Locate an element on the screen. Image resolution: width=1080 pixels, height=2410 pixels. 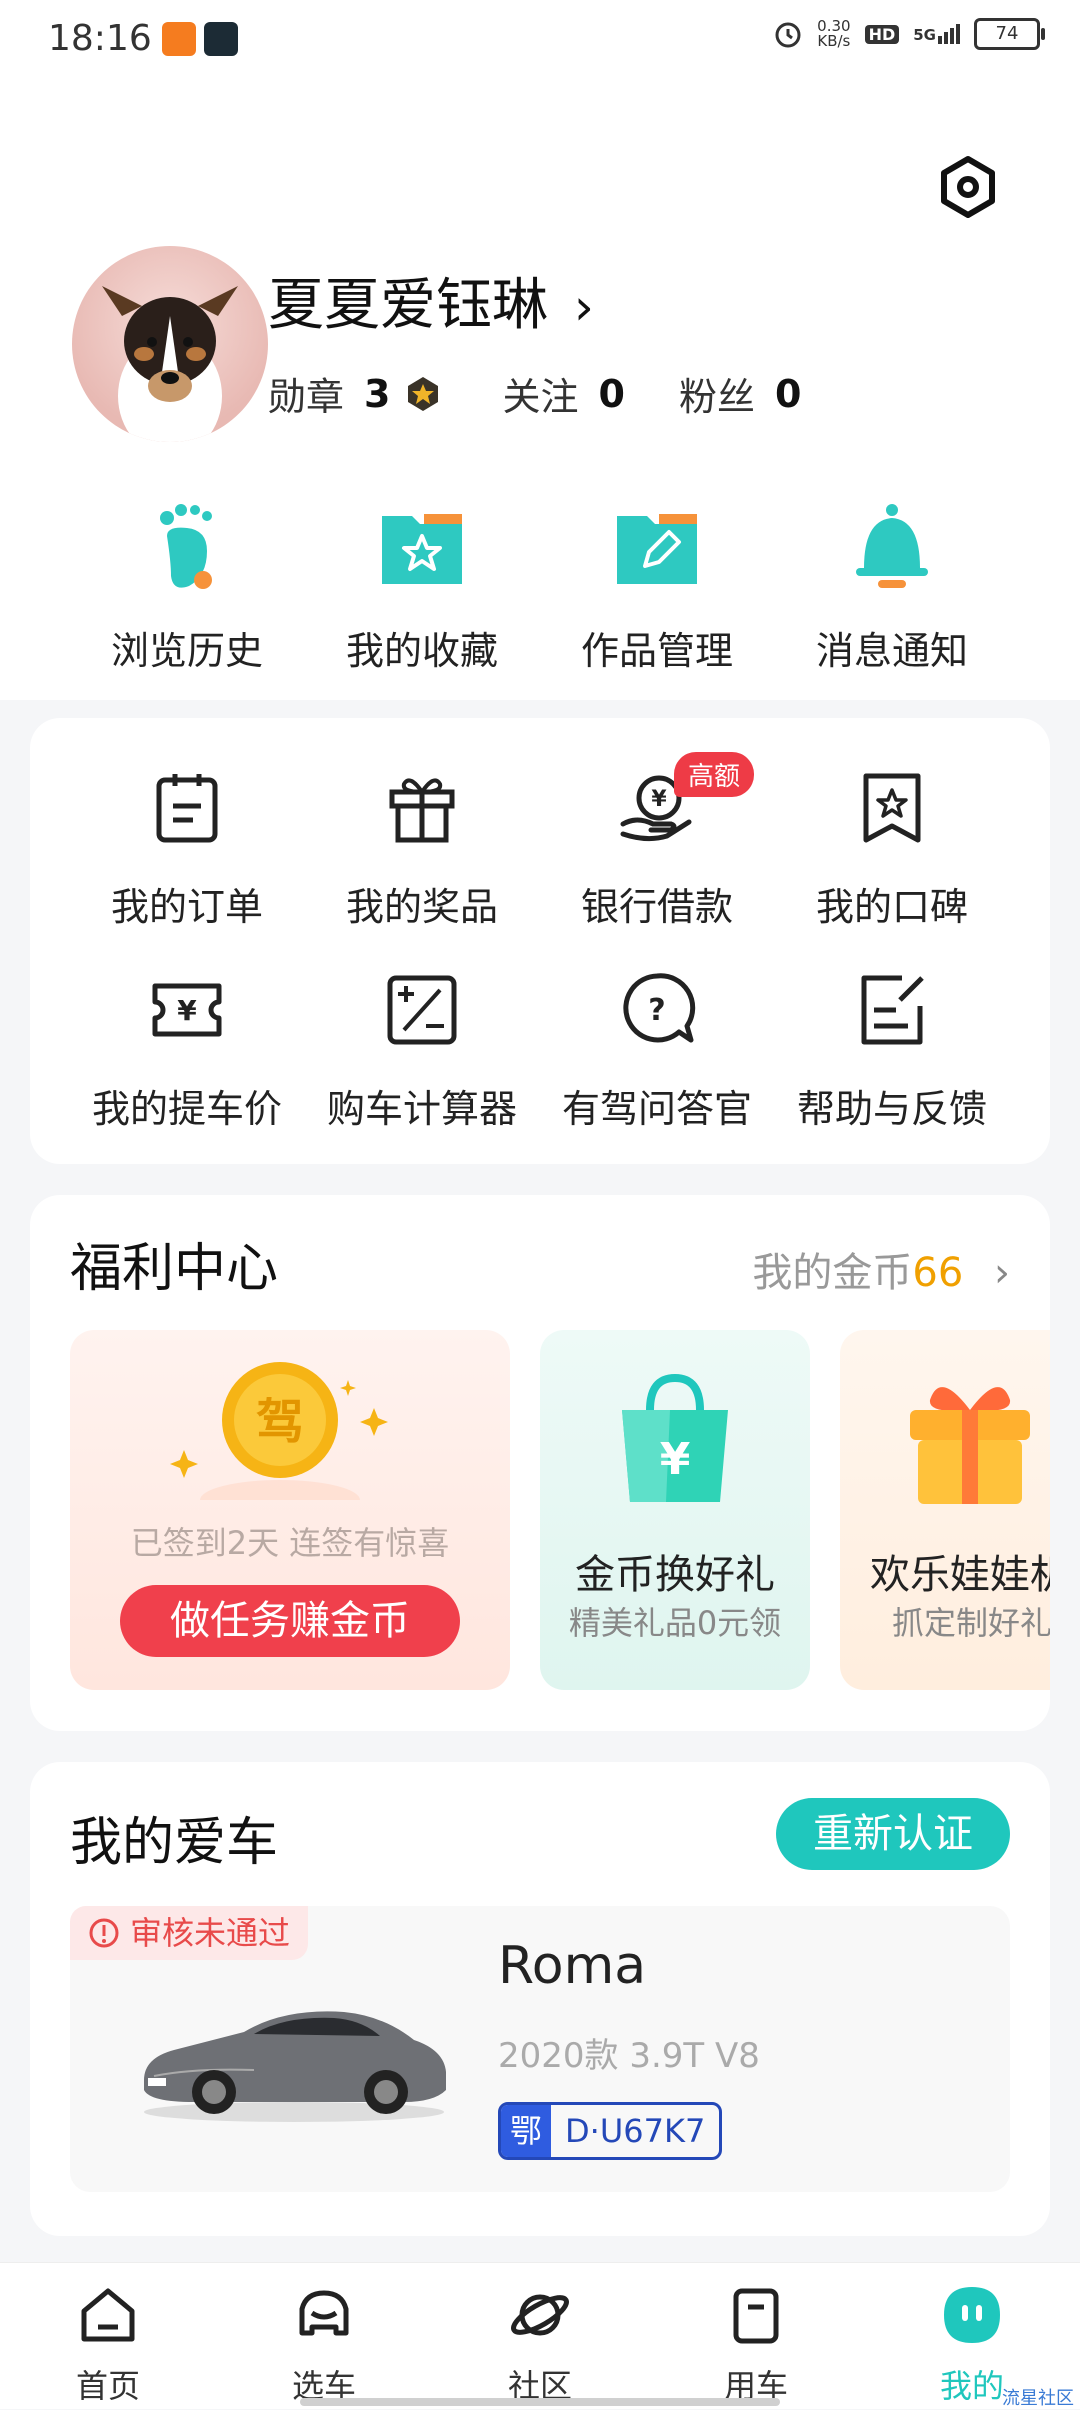
question-icon: ? is located at coordinates (659, 1008).